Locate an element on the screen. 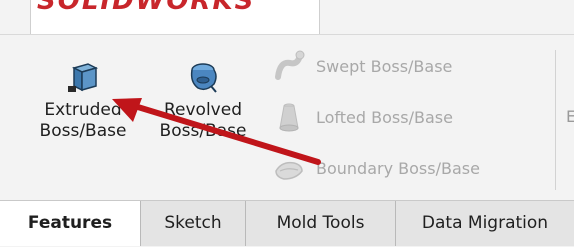  tab-features-label: Features is located at coordinates (70, 223).